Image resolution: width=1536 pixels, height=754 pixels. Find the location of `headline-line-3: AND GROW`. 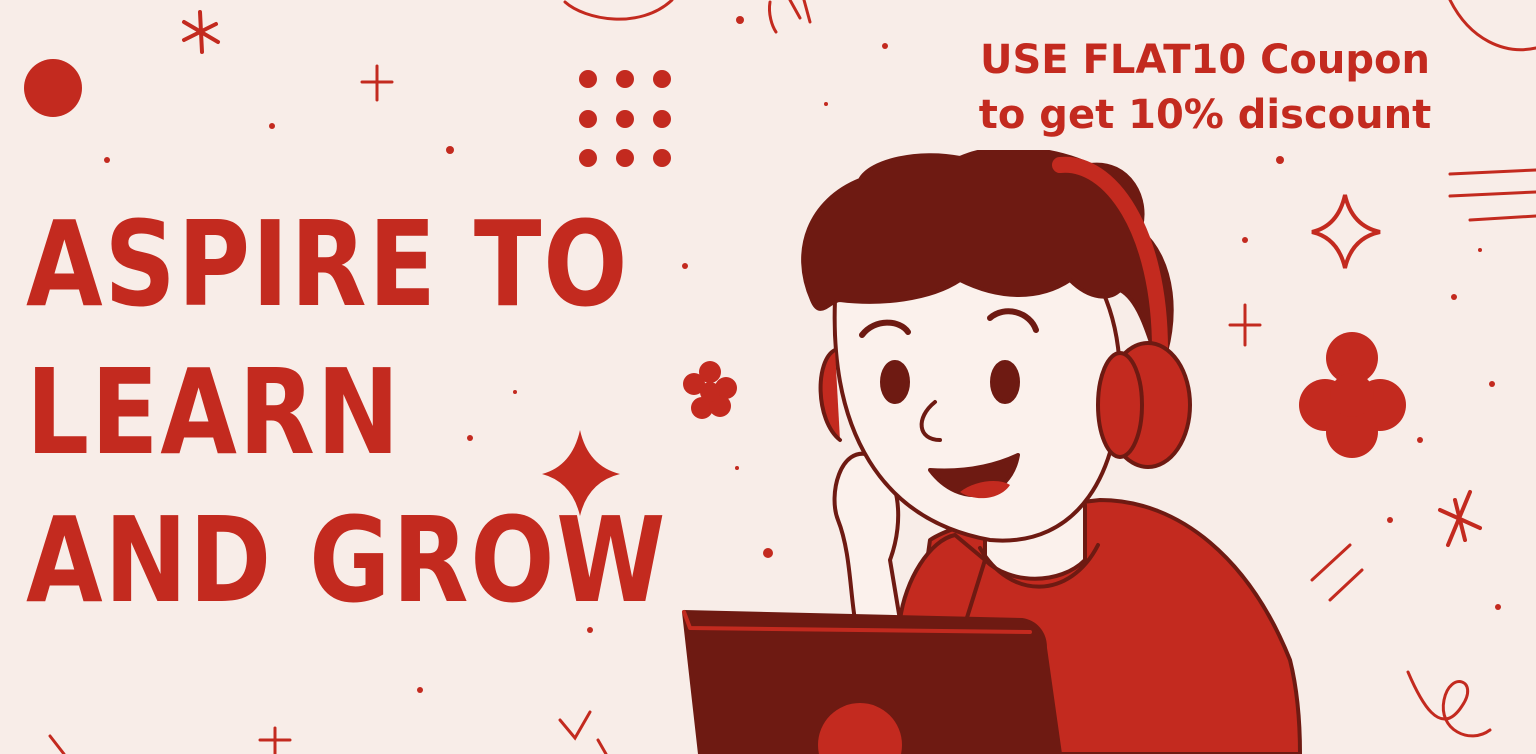

headline-line-3: AND GROW is located at coordinates (347, 560).